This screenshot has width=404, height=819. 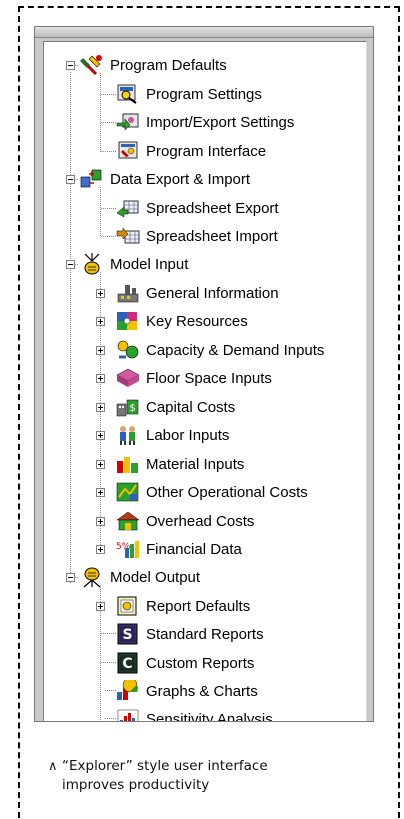 What do you see at coordinates (128, 714) in the screenshot?
I see `sensitivity-analysis-icon` at bounding box center [128, 714].